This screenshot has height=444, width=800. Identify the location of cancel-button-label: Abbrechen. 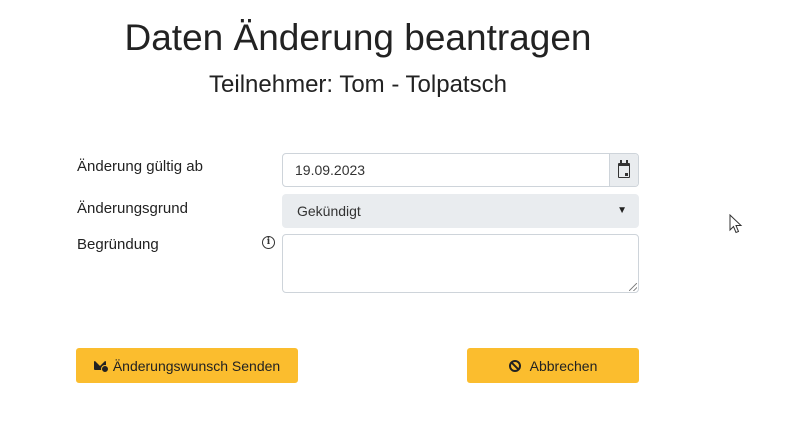
(563, 365).